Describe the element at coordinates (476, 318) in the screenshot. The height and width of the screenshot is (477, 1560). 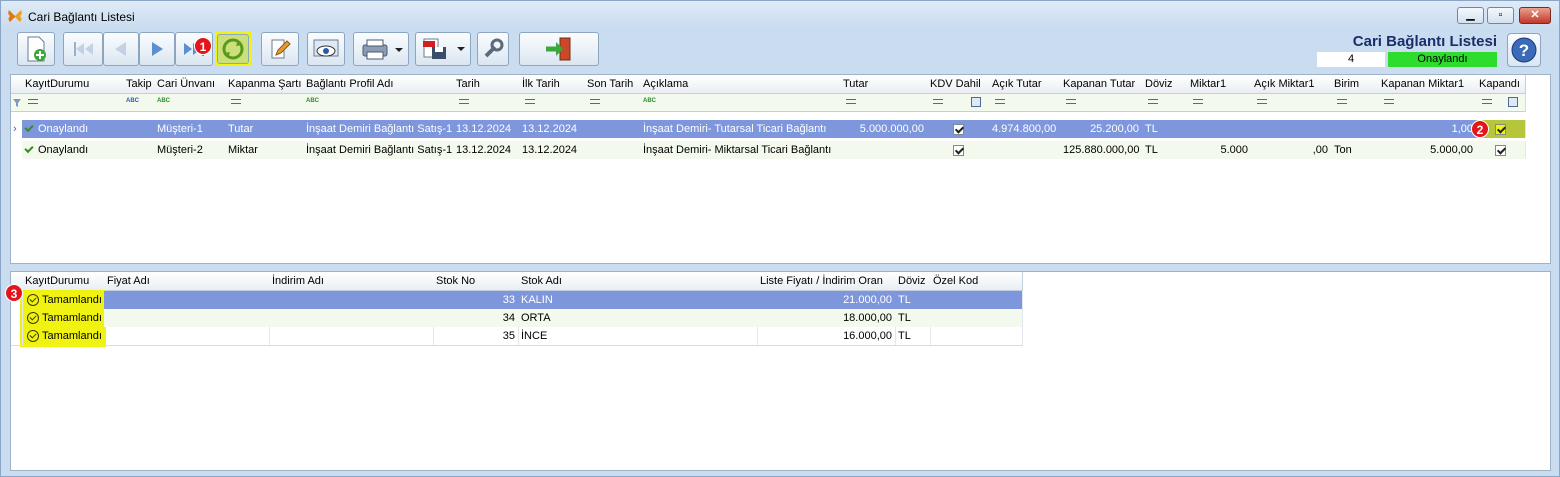
I see `cell-stok-no: 34` at that location.